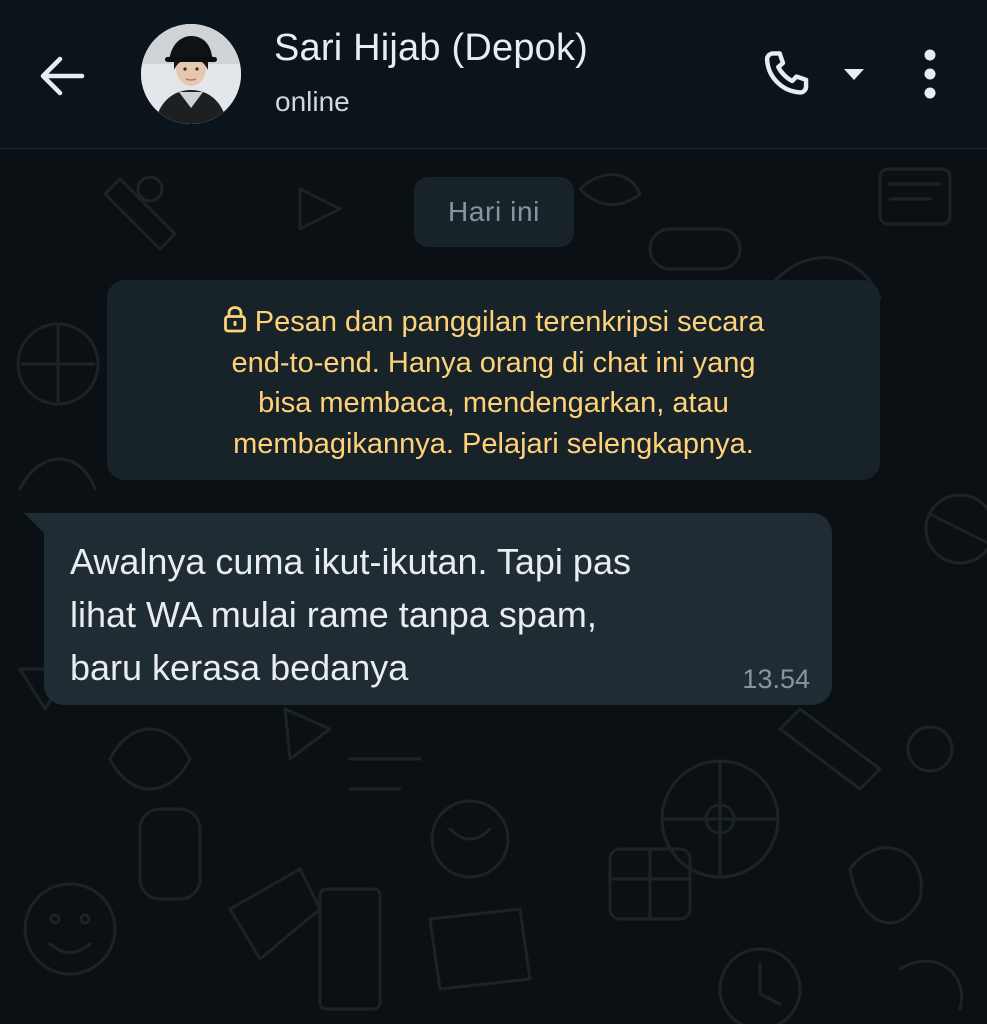  What do you see at coordinates (239, 667) in the screenshot?
I see `message-line-3: baru kerasa bedanya` at bounding box center [239, 667].